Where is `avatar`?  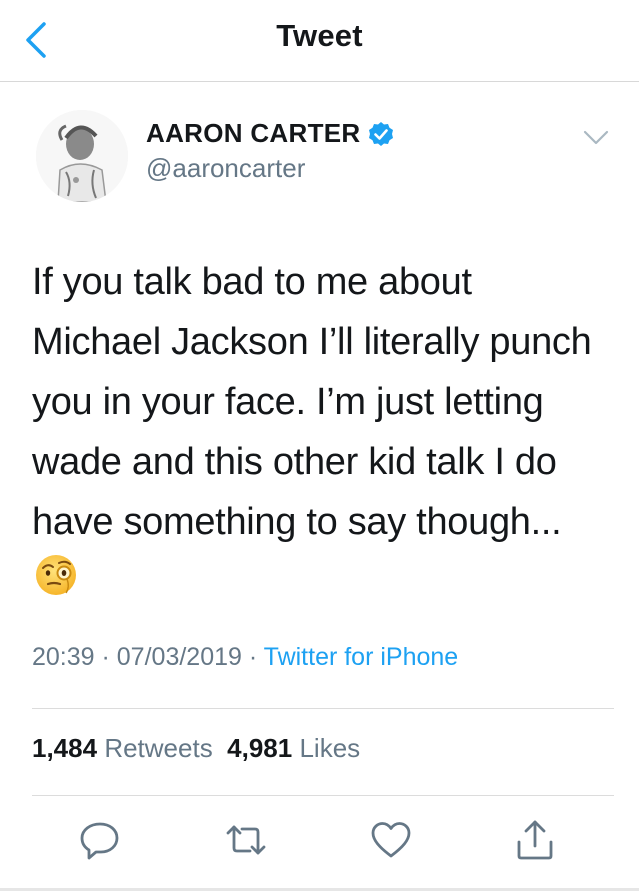
avatar is located at coordinates (82, 156).